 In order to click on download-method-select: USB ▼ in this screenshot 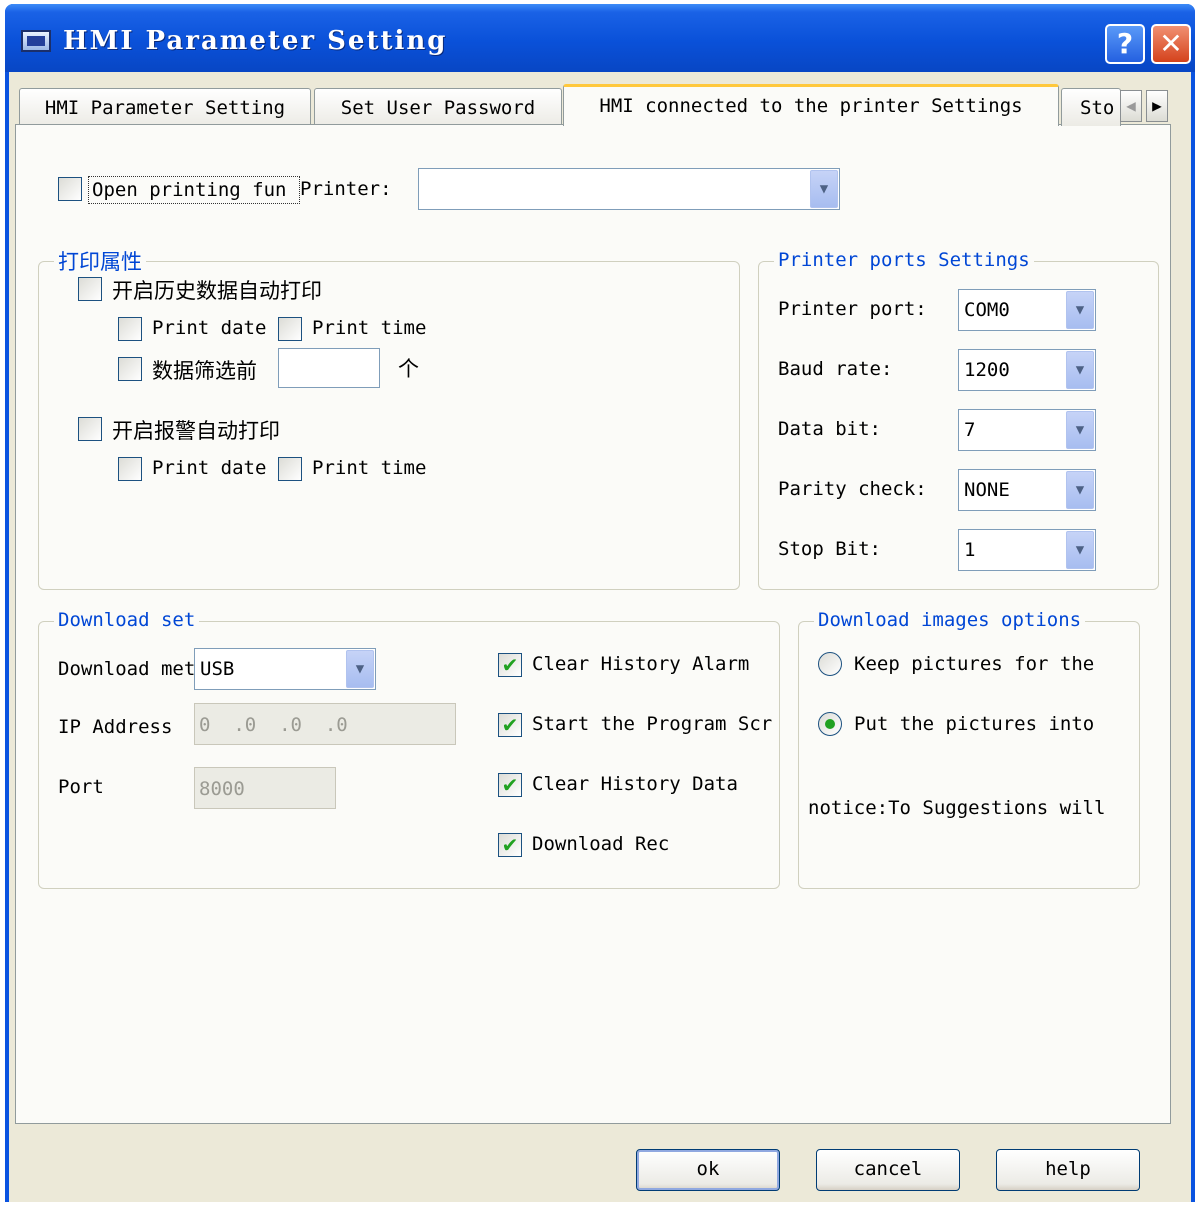, I will do `click(285, 669)`.